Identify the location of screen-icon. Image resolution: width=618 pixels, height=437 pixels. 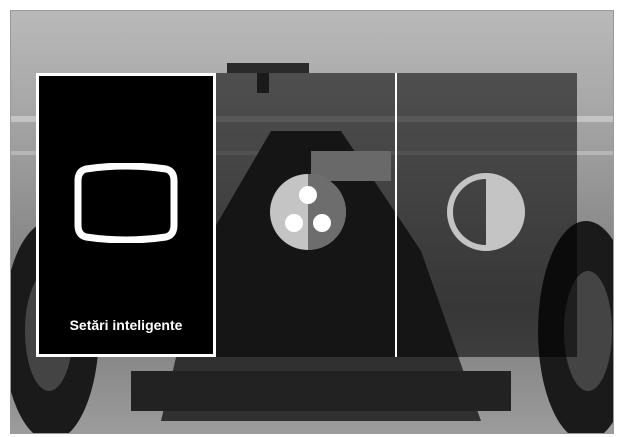
(126, 203).